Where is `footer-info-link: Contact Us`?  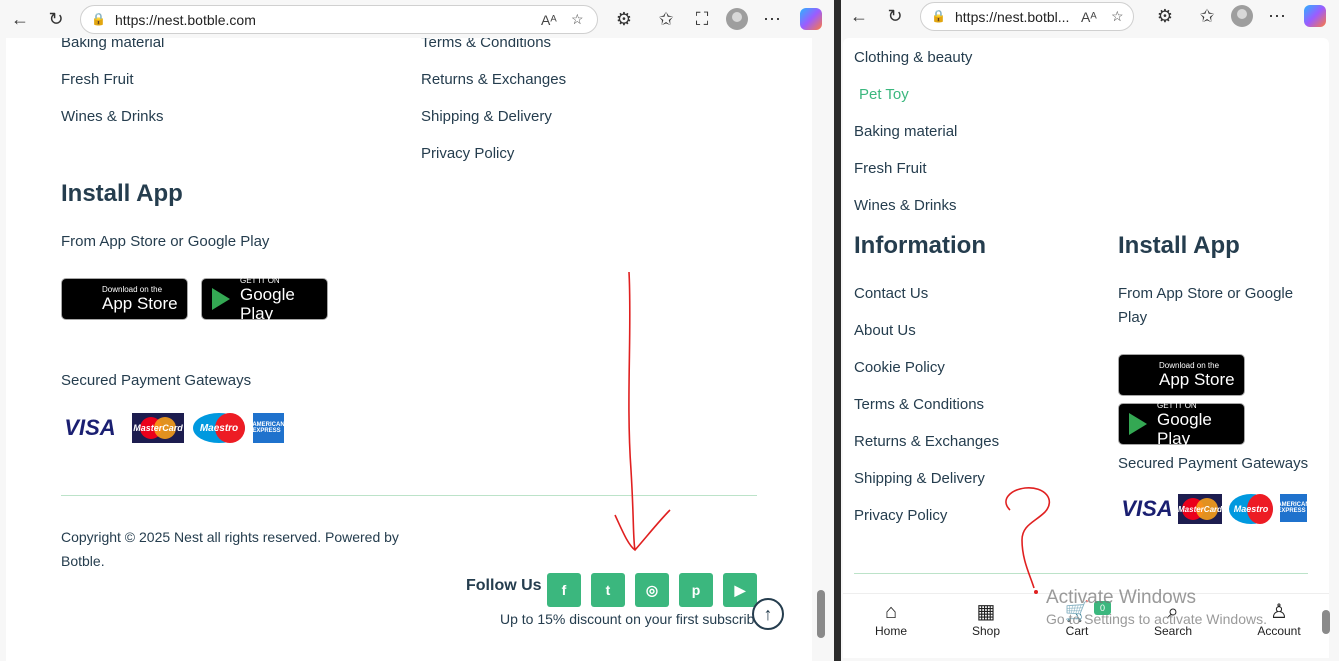 footer-info-link: Contact Us is located at coordinates (891, 293).